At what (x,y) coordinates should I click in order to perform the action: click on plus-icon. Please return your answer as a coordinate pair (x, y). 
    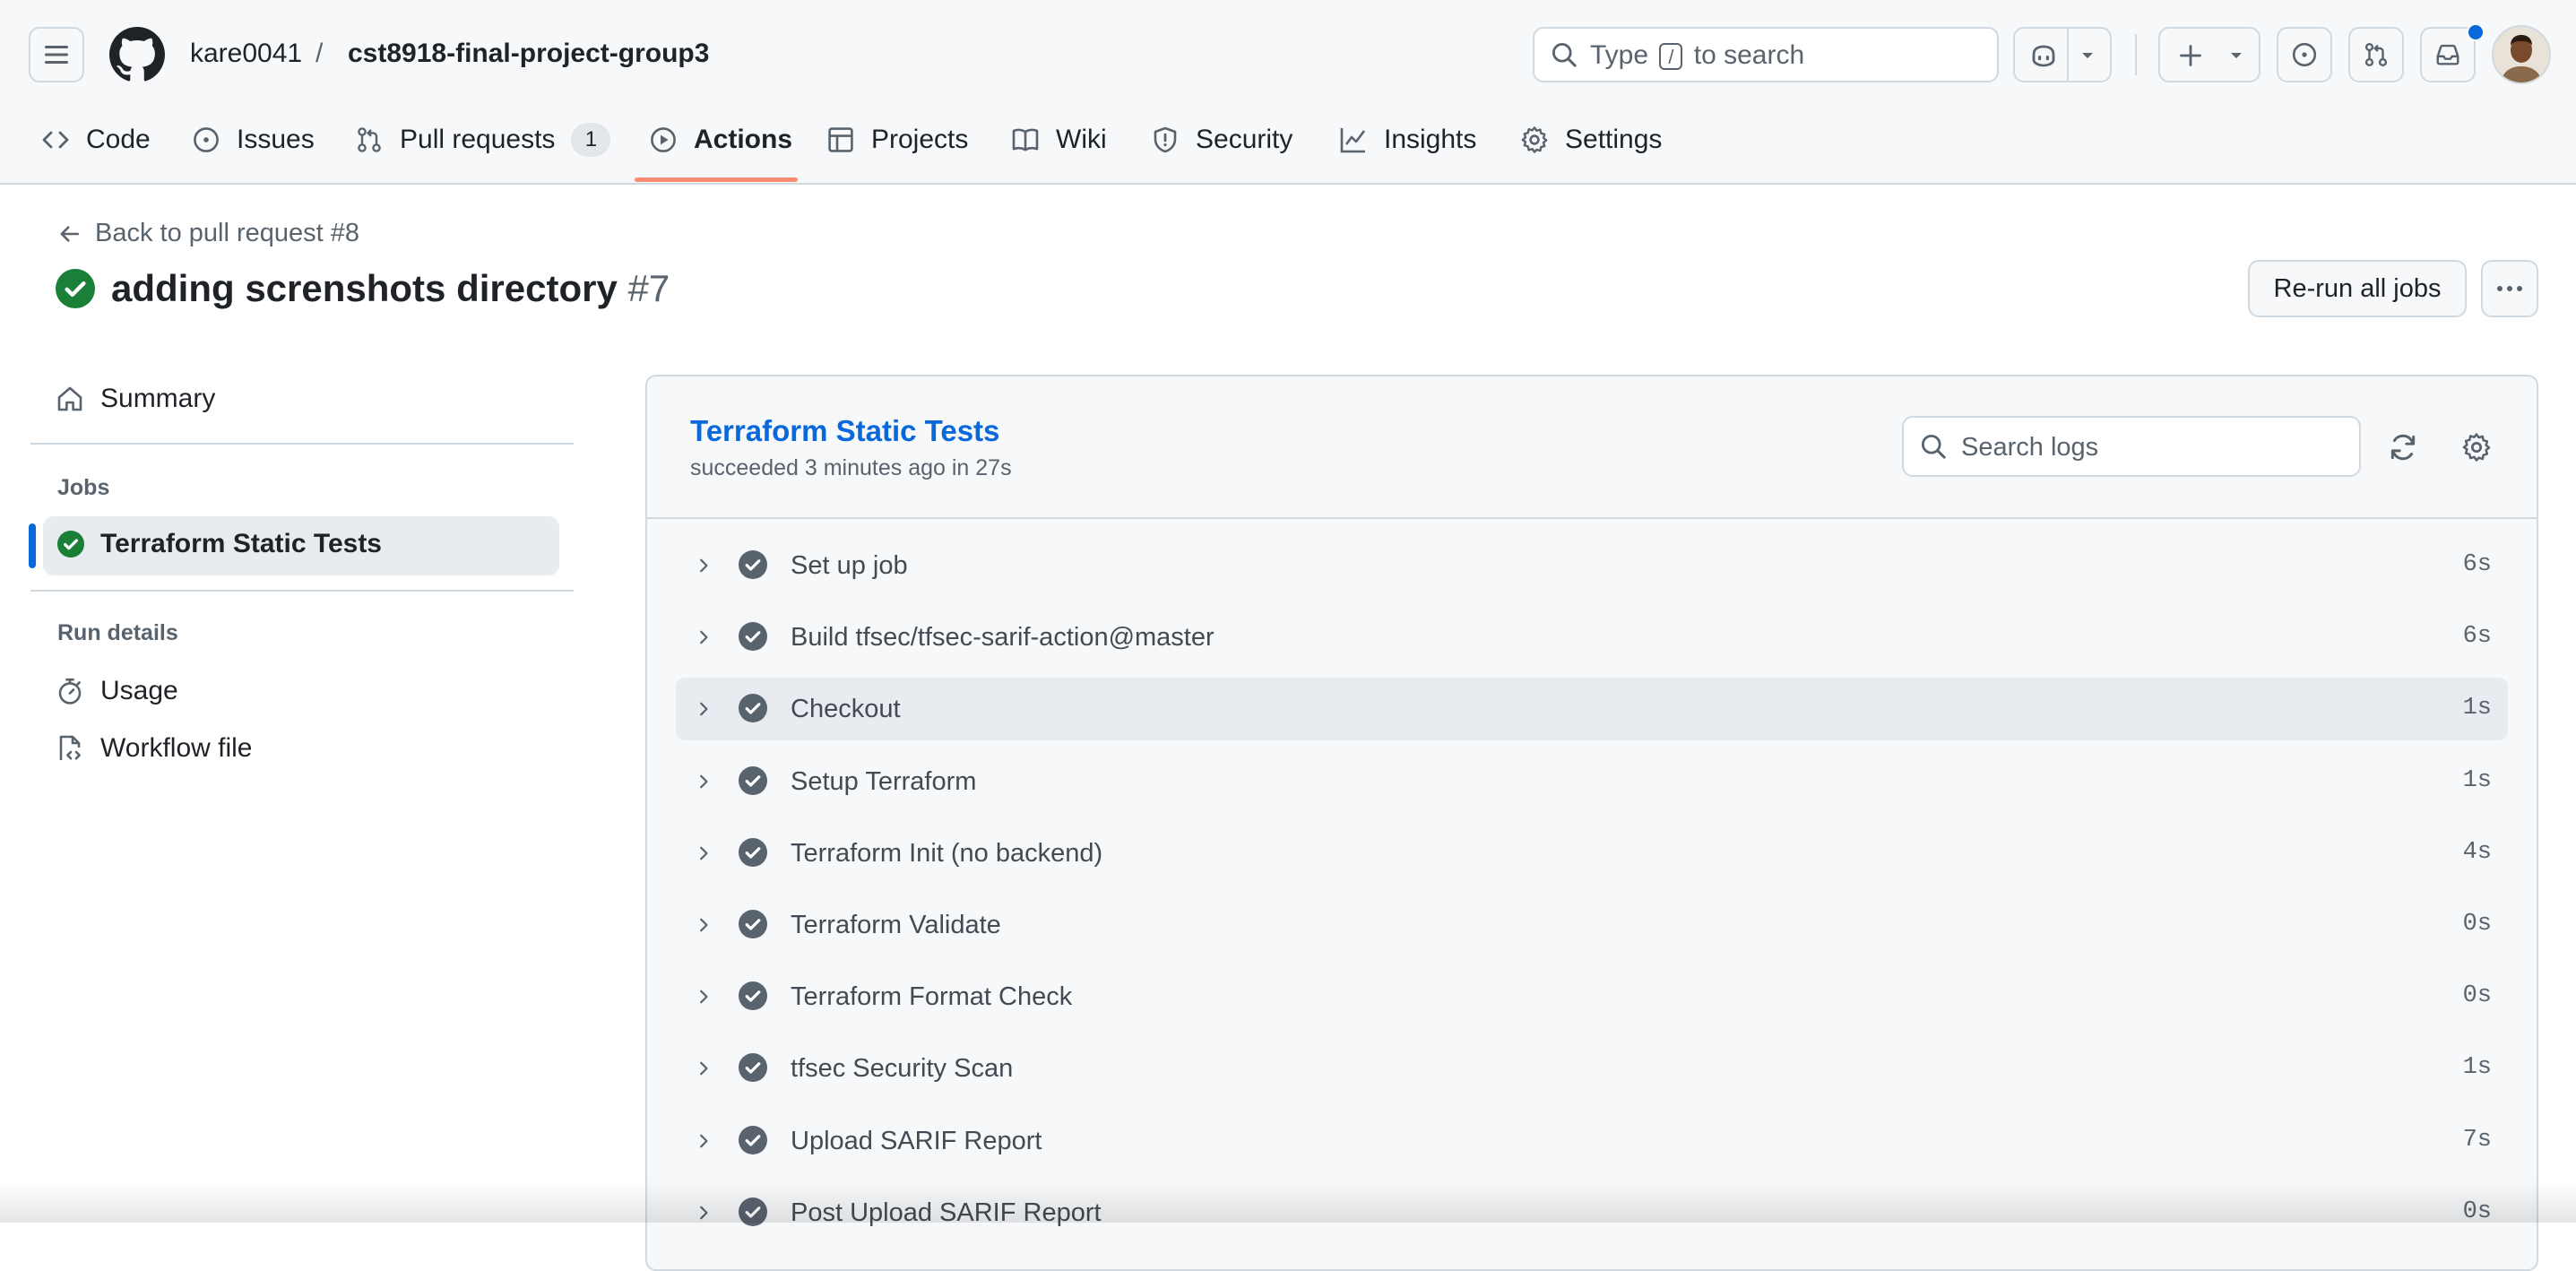
    Looking at the image, I should click on (2190, 56).